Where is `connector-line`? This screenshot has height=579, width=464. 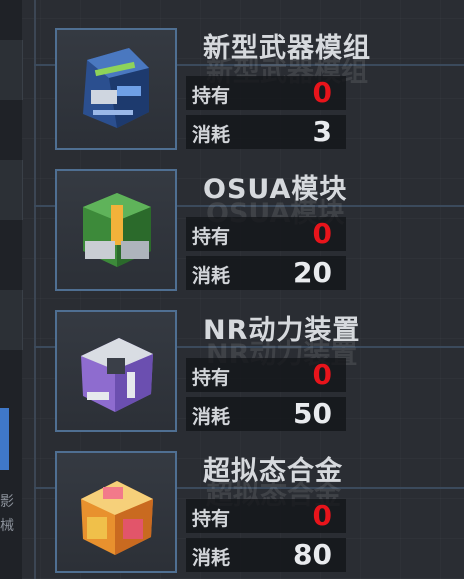
connector-line is located at coordinates (35, 289).